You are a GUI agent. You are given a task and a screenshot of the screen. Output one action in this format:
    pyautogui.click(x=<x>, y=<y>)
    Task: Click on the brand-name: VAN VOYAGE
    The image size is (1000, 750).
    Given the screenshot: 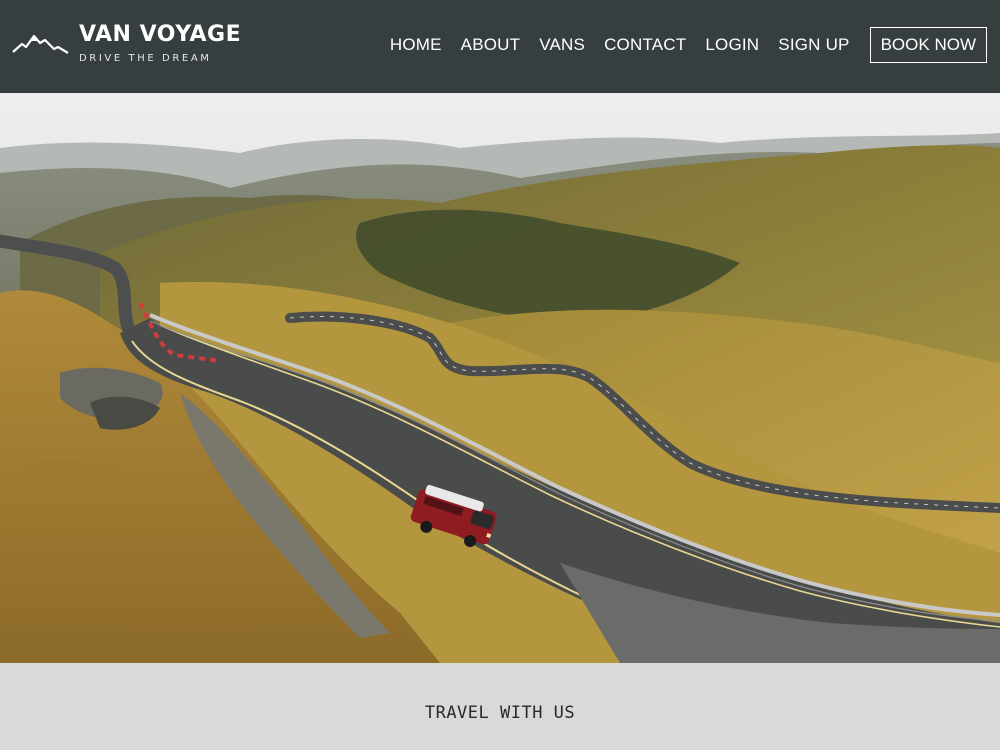 What is the action you would take?
    pyautogui.click(x=160, y=34)
    